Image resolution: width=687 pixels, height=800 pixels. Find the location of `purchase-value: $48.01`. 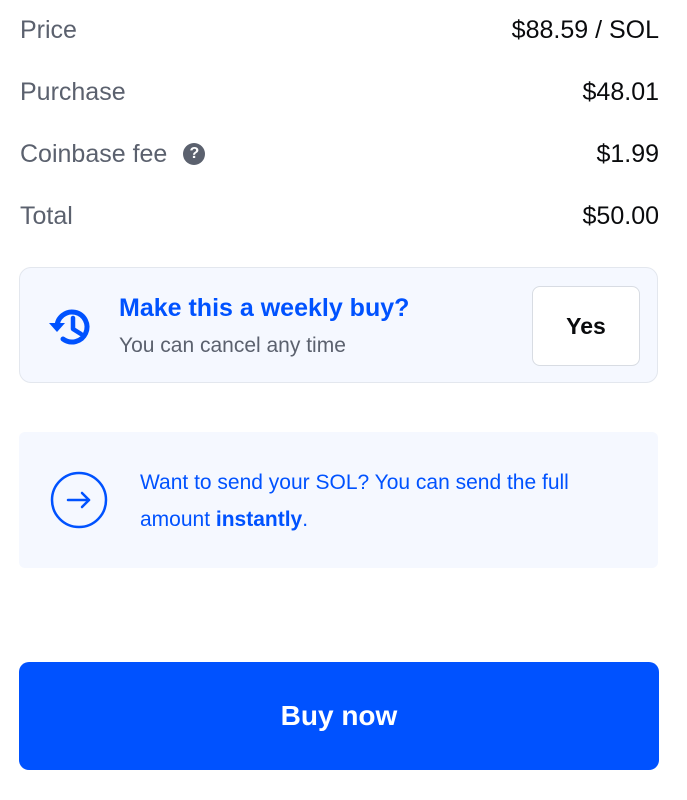

purchase-value: $48.01 is located at coordinates (620, 91).